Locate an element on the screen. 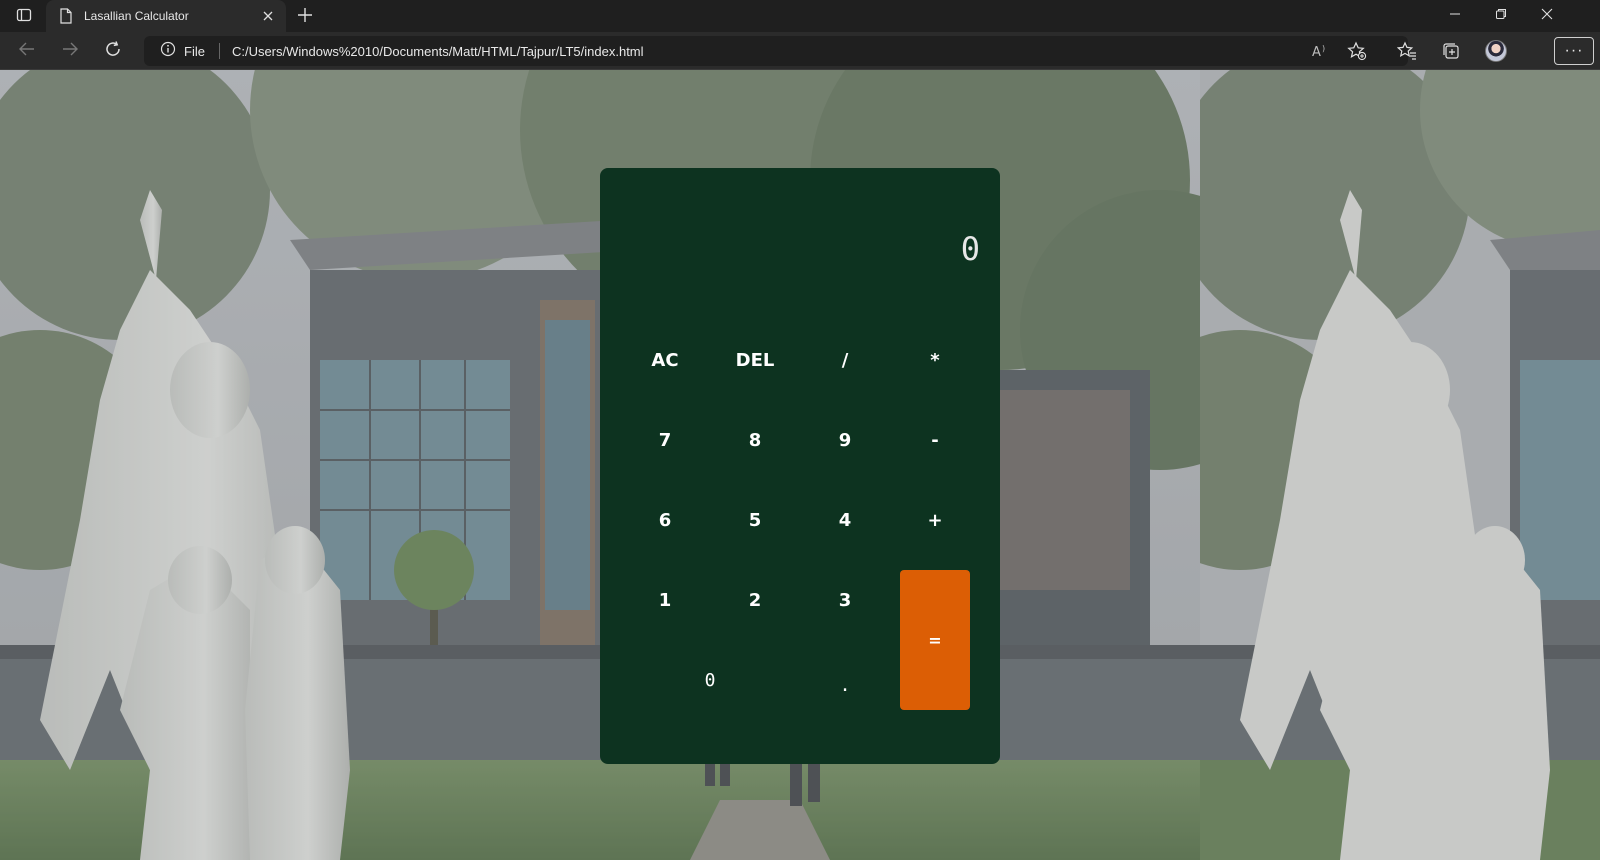  info-icon is located at coordinates (168, 51).